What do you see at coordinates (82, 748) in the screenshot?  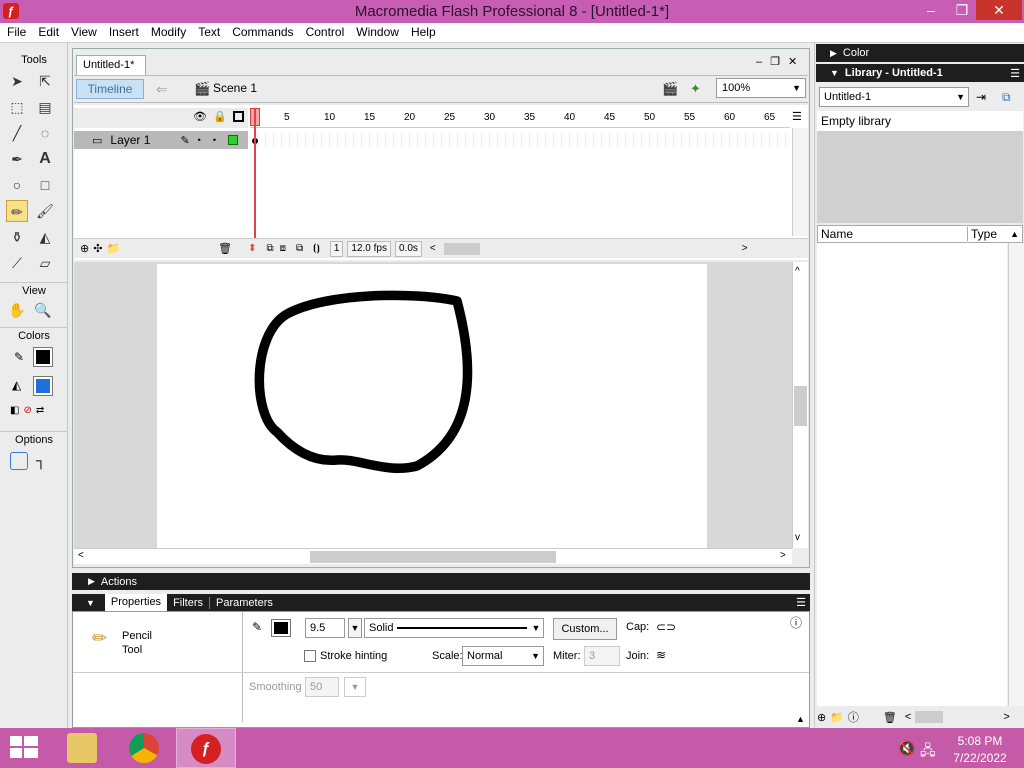 I see `file-explorer-taskbar-icon` at bounding box center [82, 748].